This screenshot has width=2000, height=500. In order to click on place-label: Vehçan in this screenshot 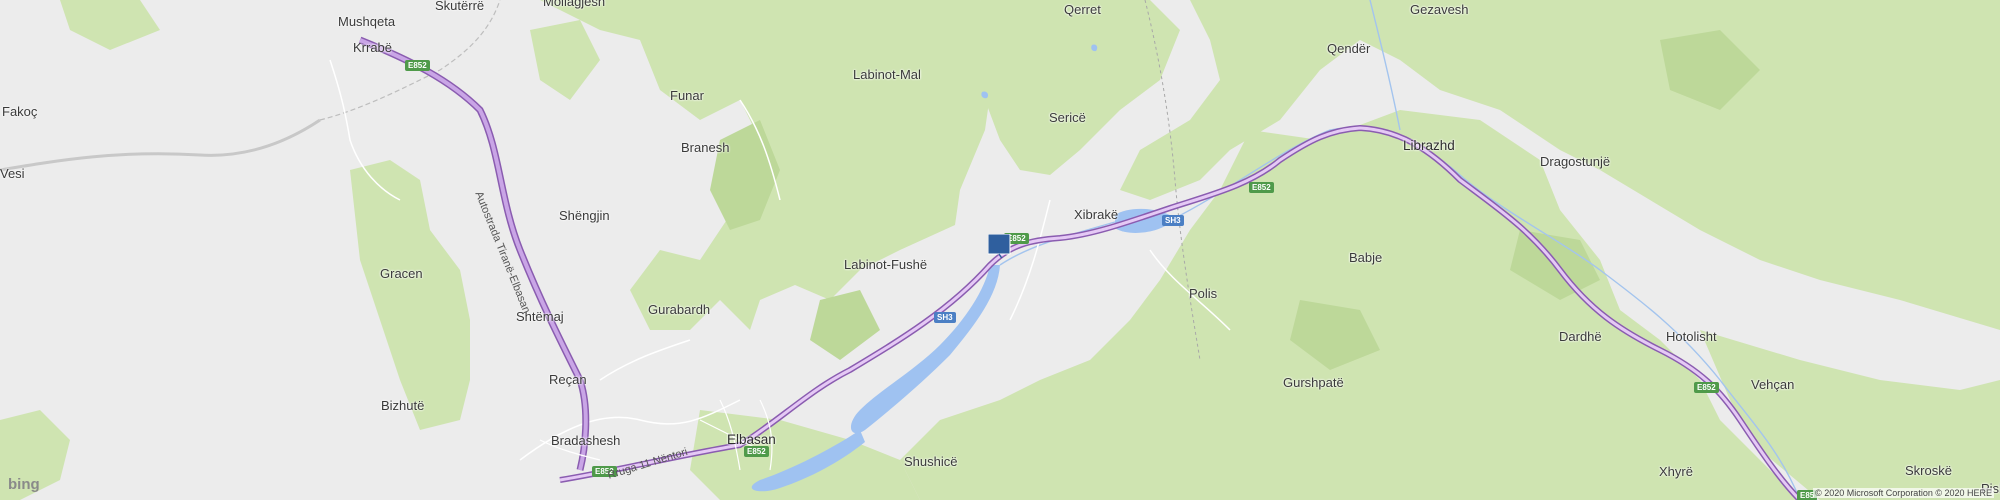, I will do `click(1773, 384)`.